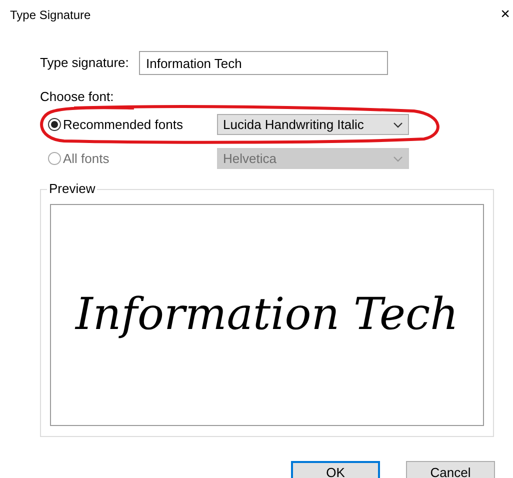  What do you see at coordinates (263, 63) in the screenshot?
I see `signature-field: Information Tech` at bounding box center [263, 63].